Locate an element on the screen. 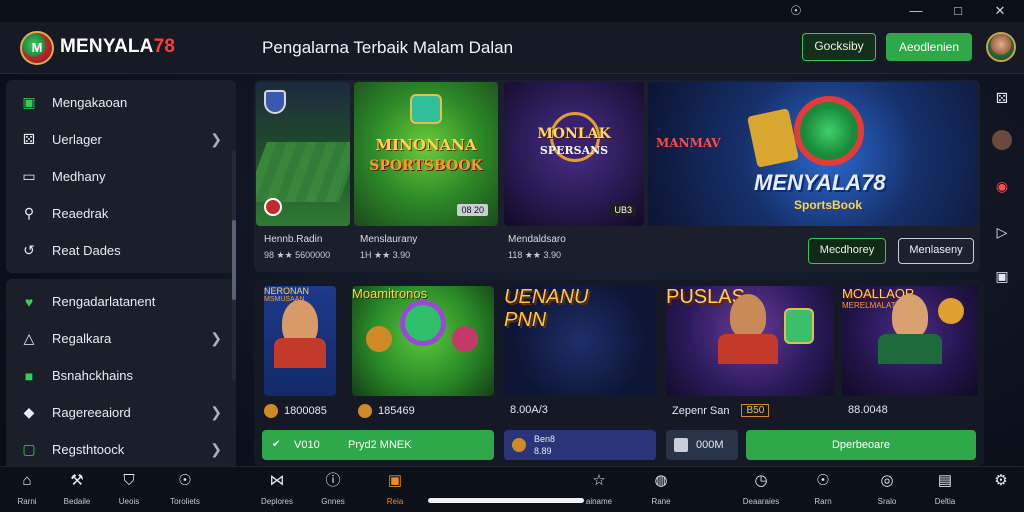 This screenshot has height=512, width=1024. square-icon: ▣ is located at coordinates (1002, 276).